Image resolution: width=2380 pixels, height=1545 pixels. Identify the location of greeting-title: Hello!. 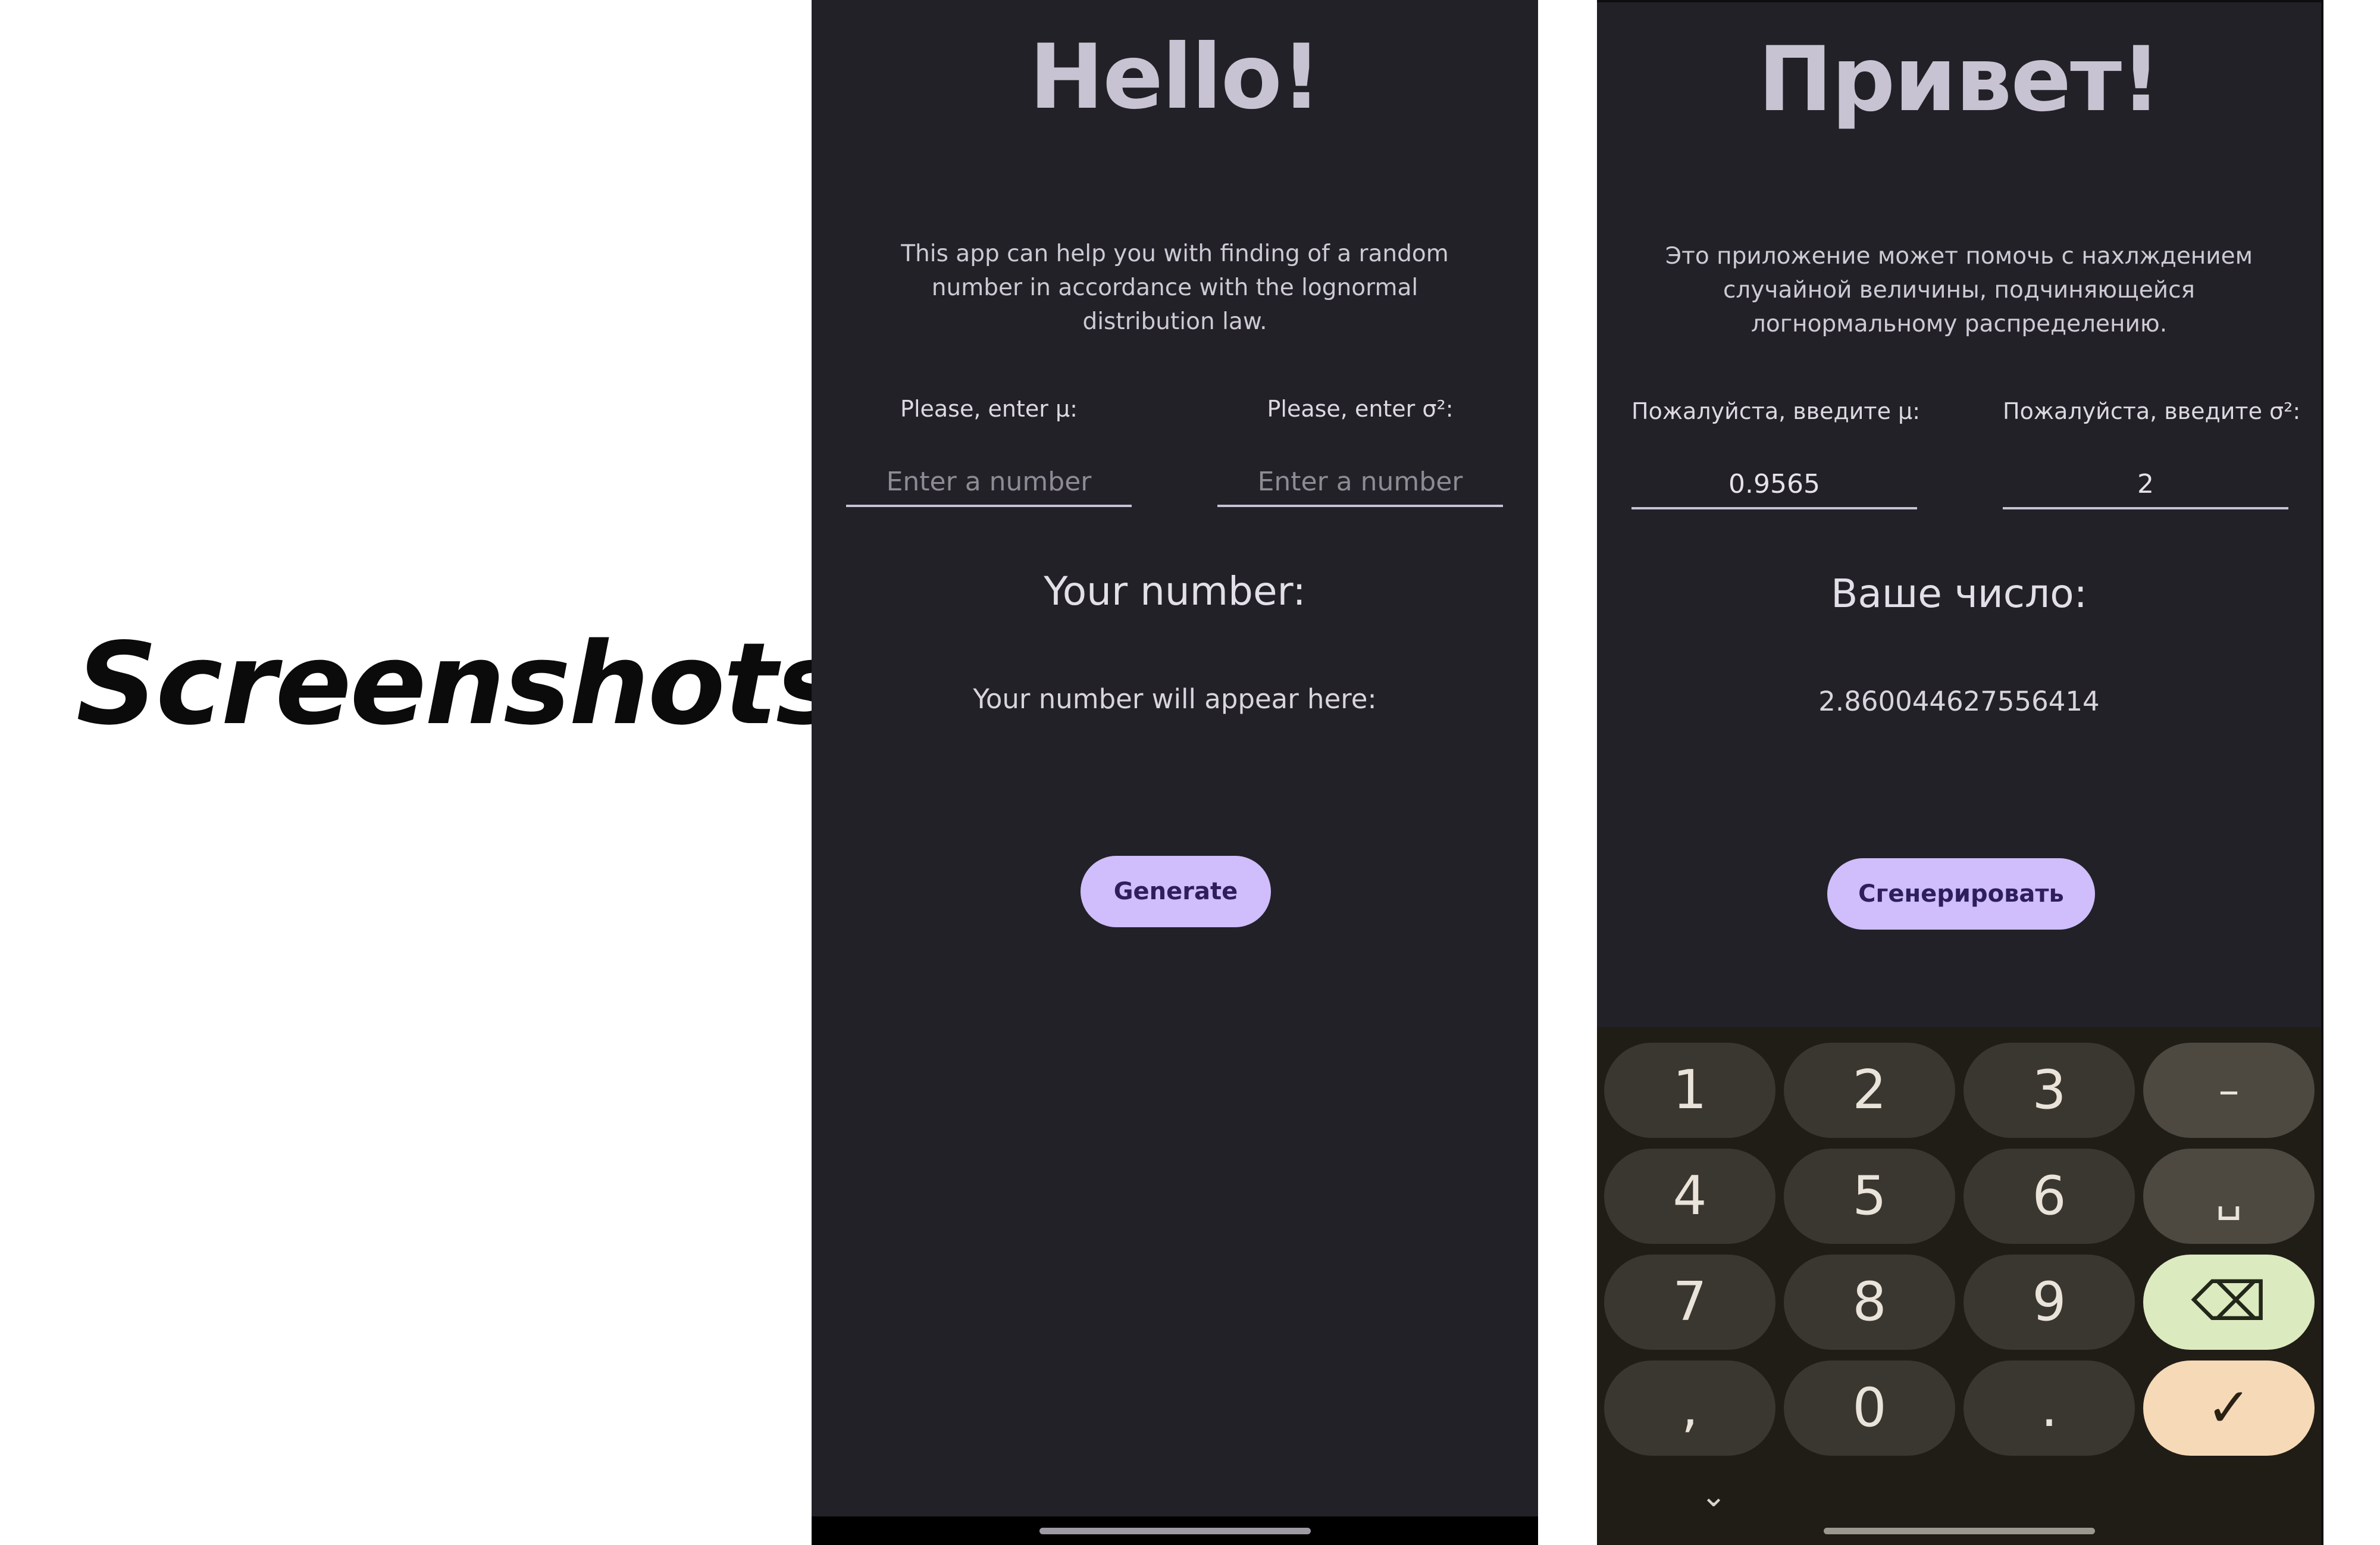
(1175, 77).